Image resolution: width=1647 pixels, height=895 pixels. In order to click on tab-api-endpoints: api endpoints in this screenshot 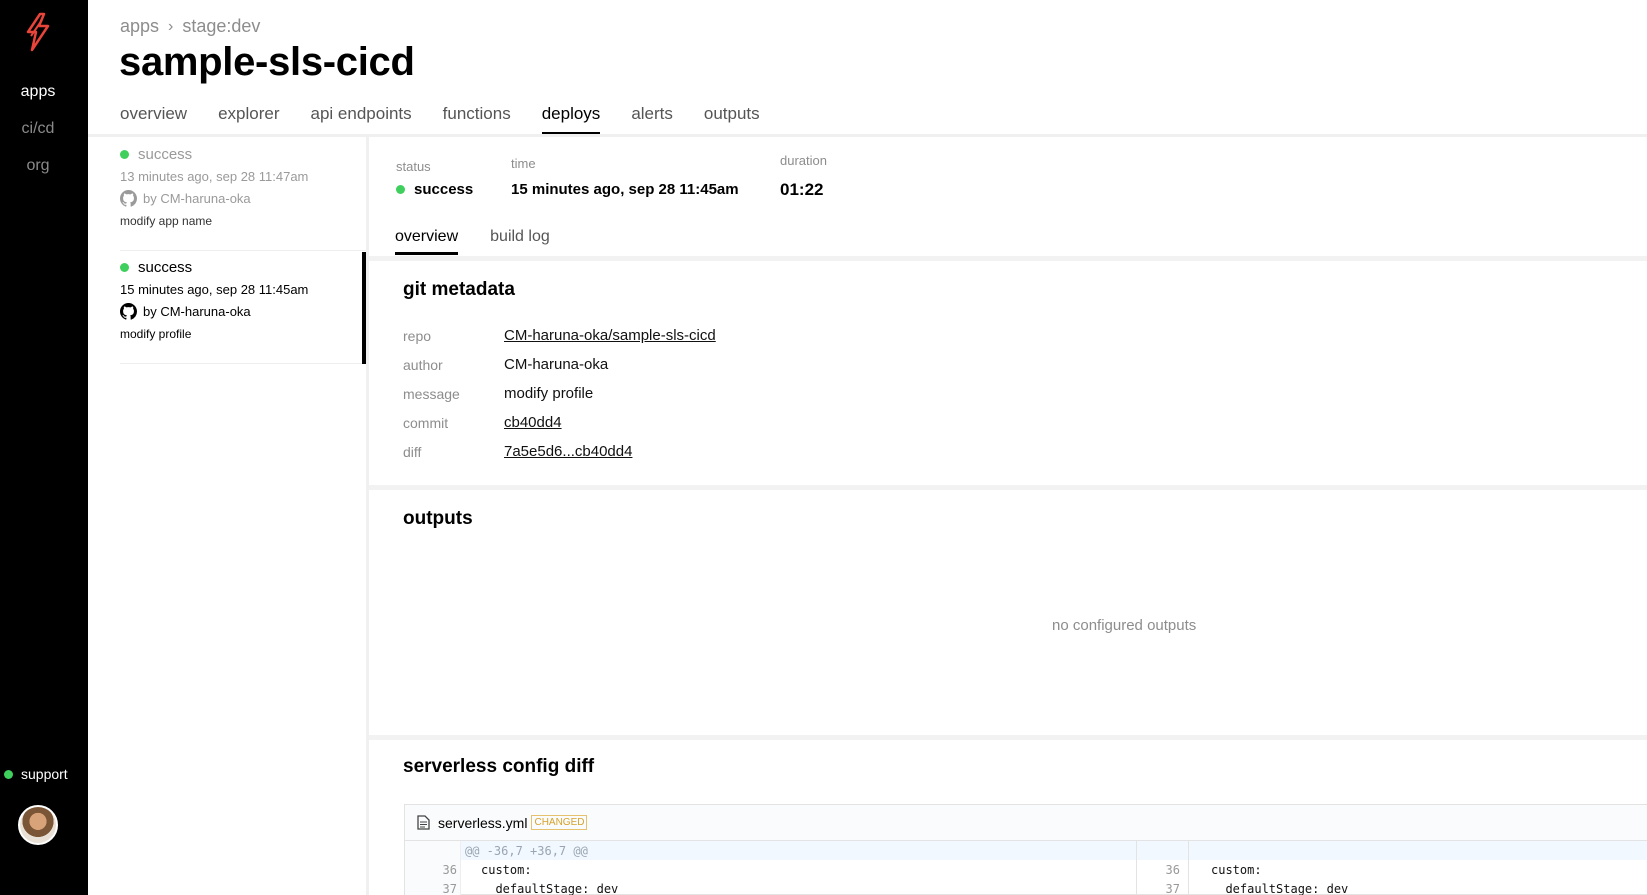, I will do `click(361, 119)`.